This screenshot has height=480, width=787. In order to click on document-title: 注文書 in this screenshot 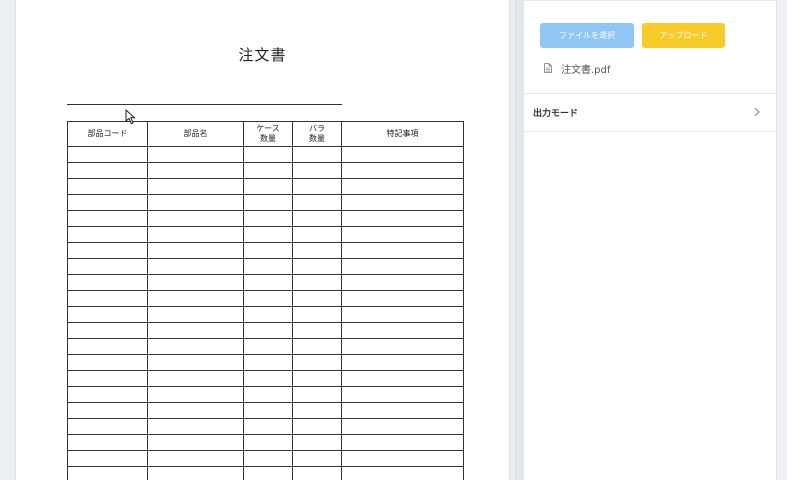, I will do `click(262, 55)`.